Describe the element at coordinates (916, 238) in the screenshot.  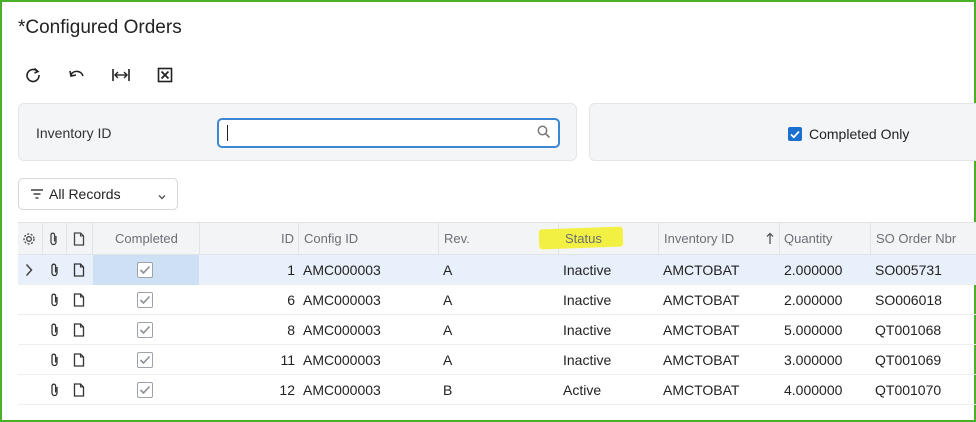
I see `column-label: SO Order Nbr` at that location.